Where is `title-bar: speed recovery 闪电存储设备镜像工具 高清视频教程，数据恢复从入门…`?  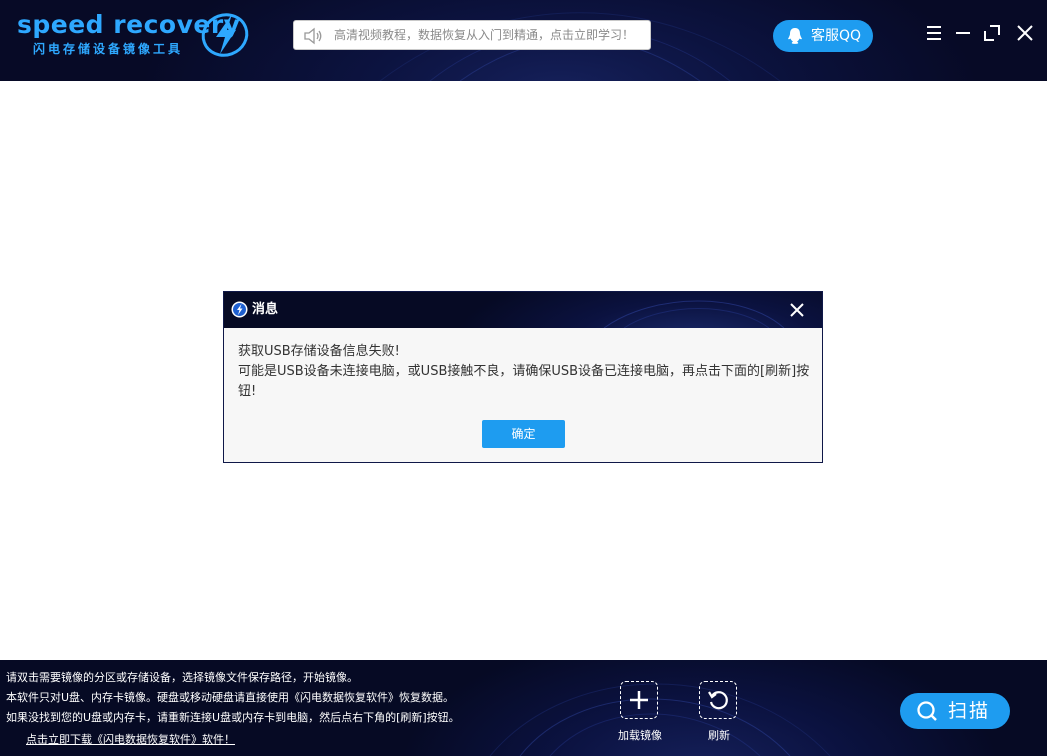 title-bar: speed recovery 闪电存储设备镜像工具 高清视频教程，数据恢复从入门… is located at coordinates (523, 40).